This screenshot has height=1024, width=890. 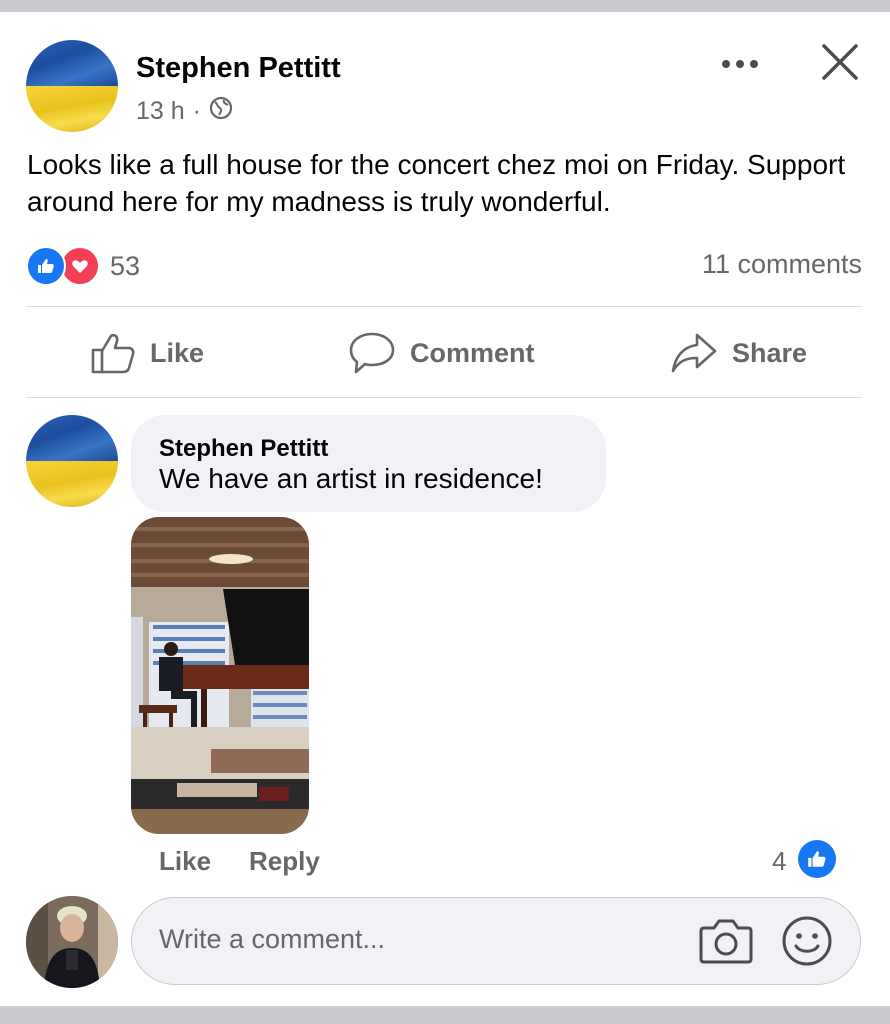 What do you see at coordinates (177, 352) in the screenshot?
I see `like-label: Like` at bounding box center [177, 352].